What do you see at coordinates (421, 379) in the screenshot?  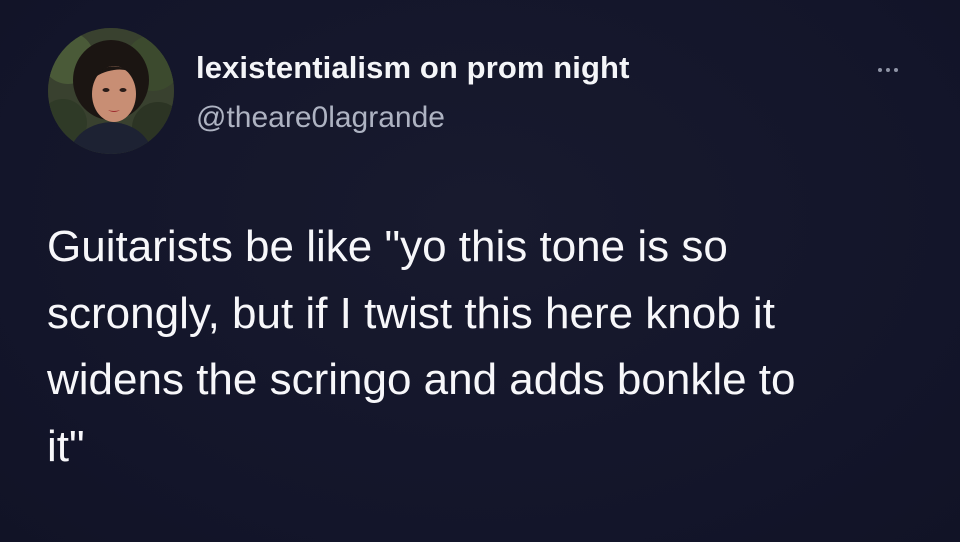 I see `tweet-text-line: widens the scringo and adds bonkle to` at bounding box center [421, 379].